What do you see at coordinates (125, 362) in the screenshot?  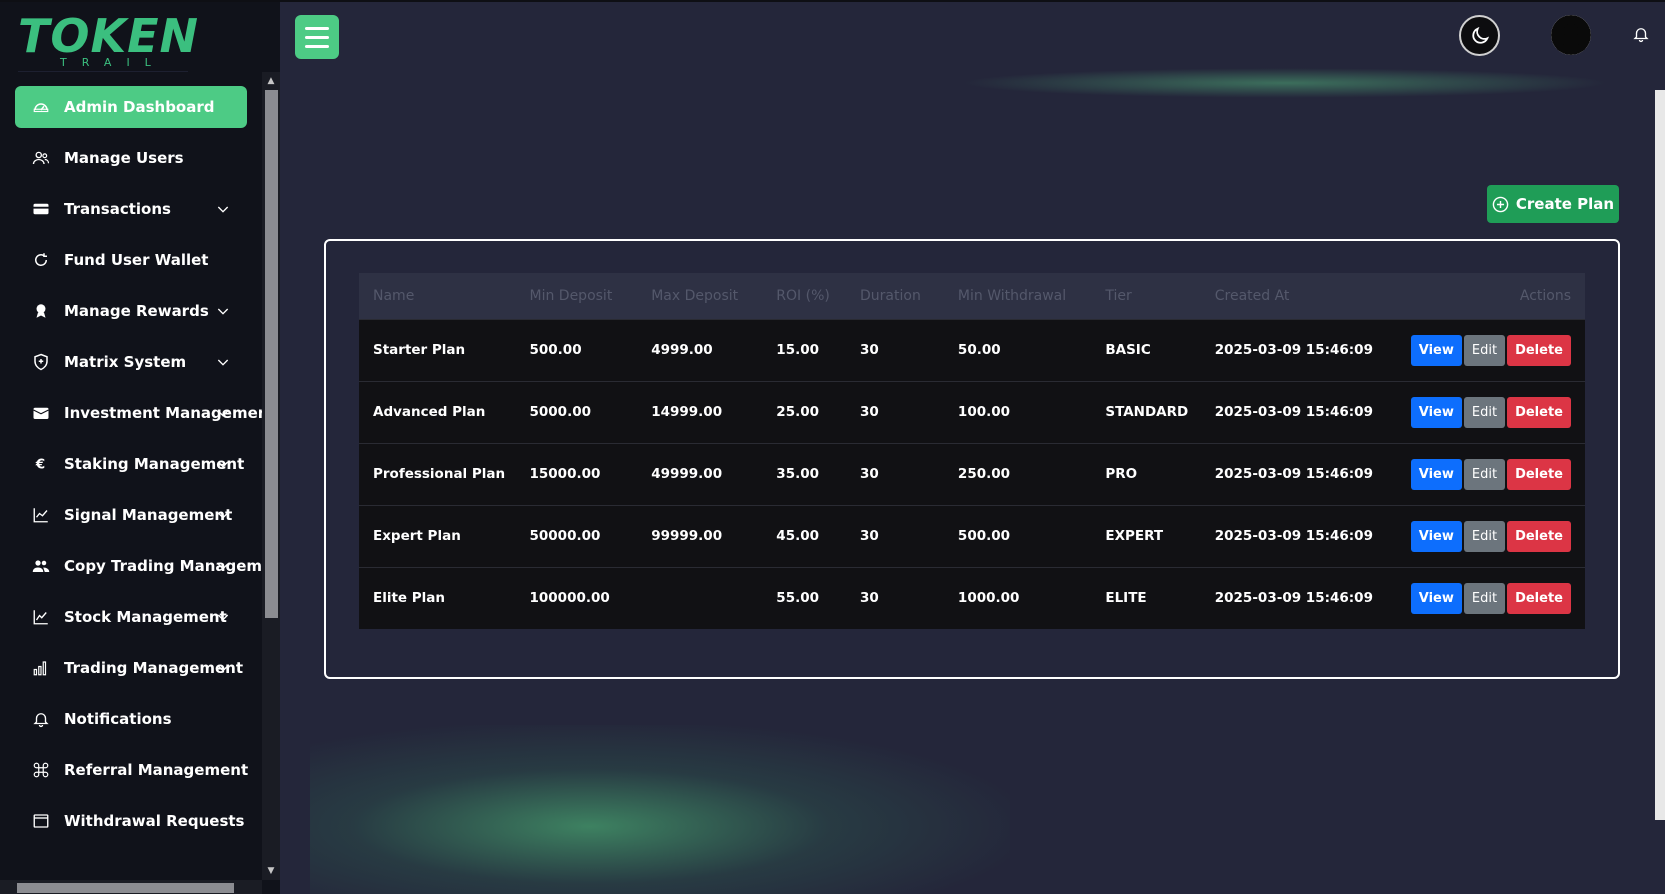 I see `sidebar-item-label: Matrix System` at bounding box center [125, 362].